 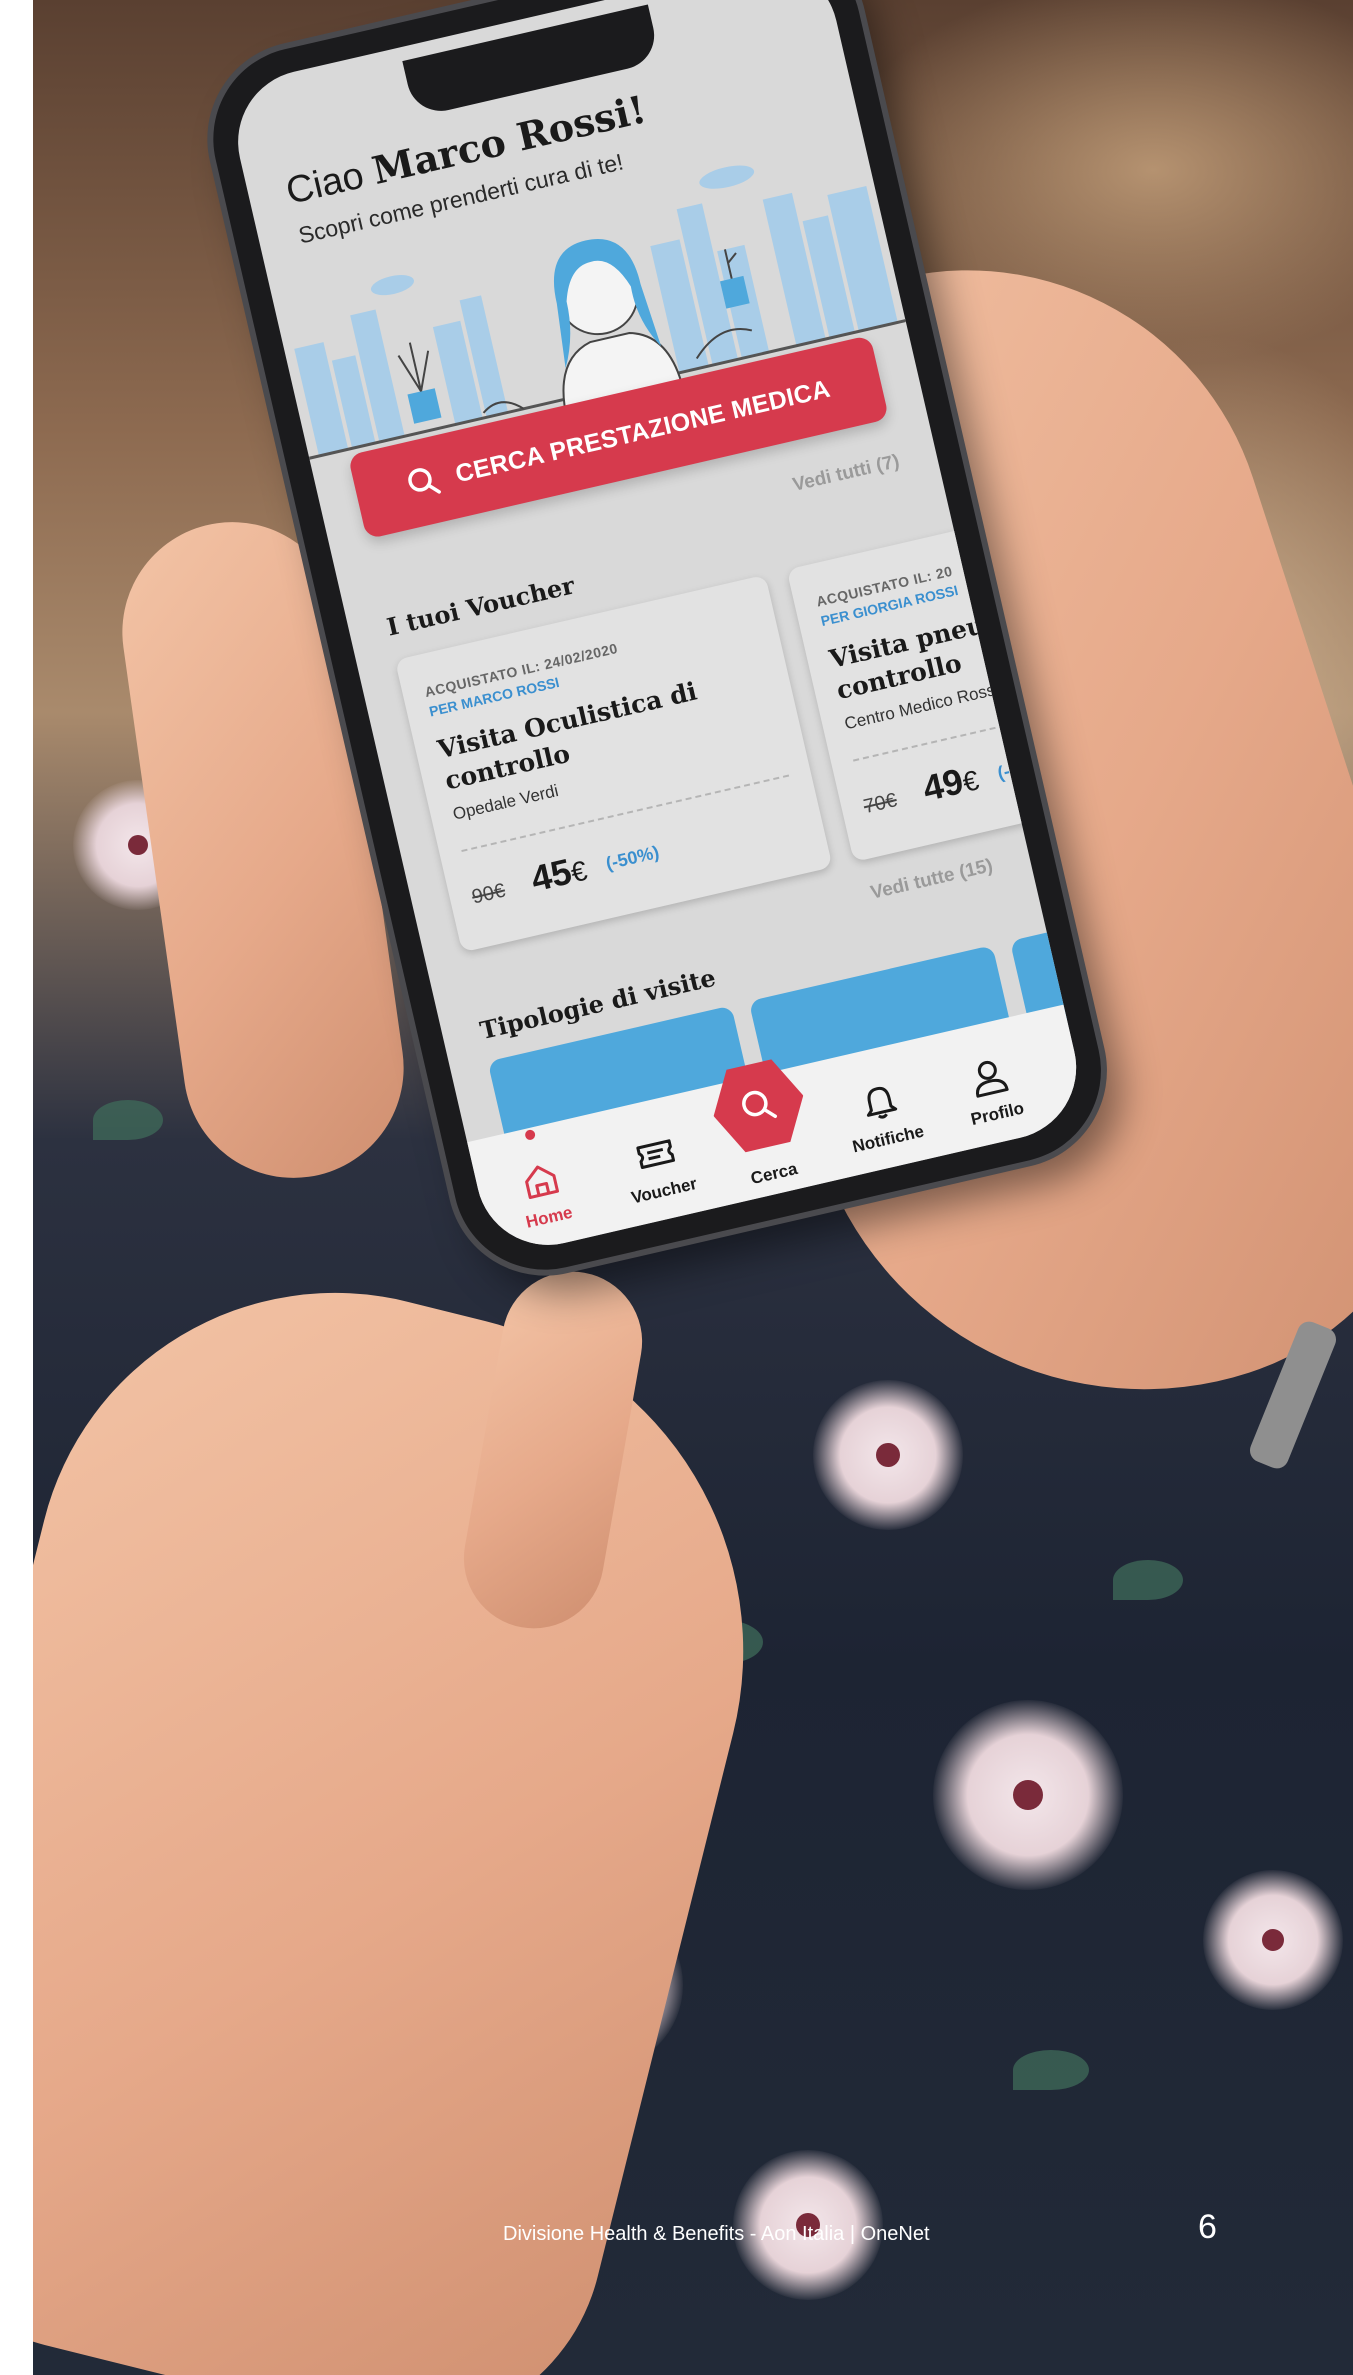 What do you see at coordinates (992, 1079) in the screenshot?
I see `user-icon` at bounding box center [992, 1079].